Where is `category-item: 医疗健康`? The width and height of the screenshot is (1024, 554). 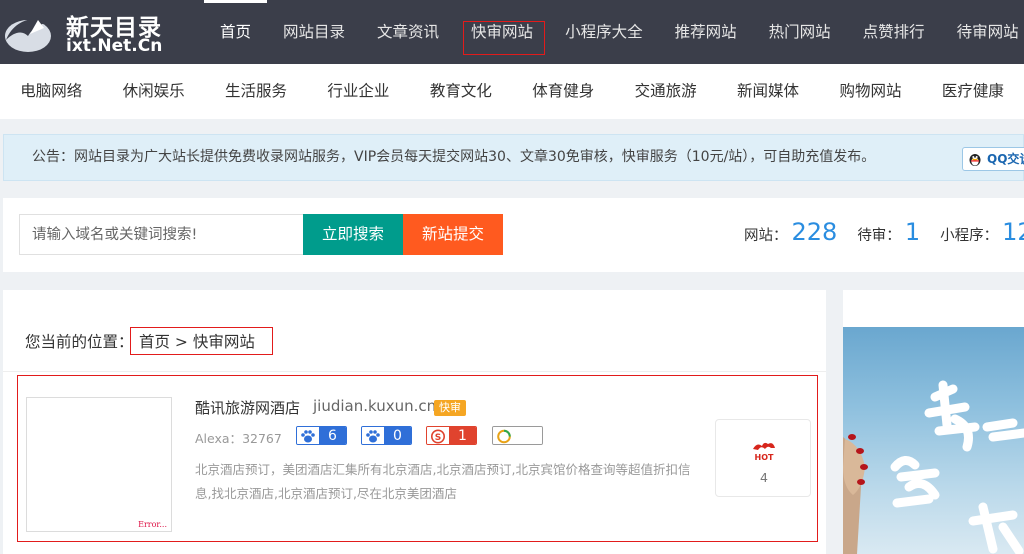 category-item: 医疗健康 is located at coordinates (973, 91).